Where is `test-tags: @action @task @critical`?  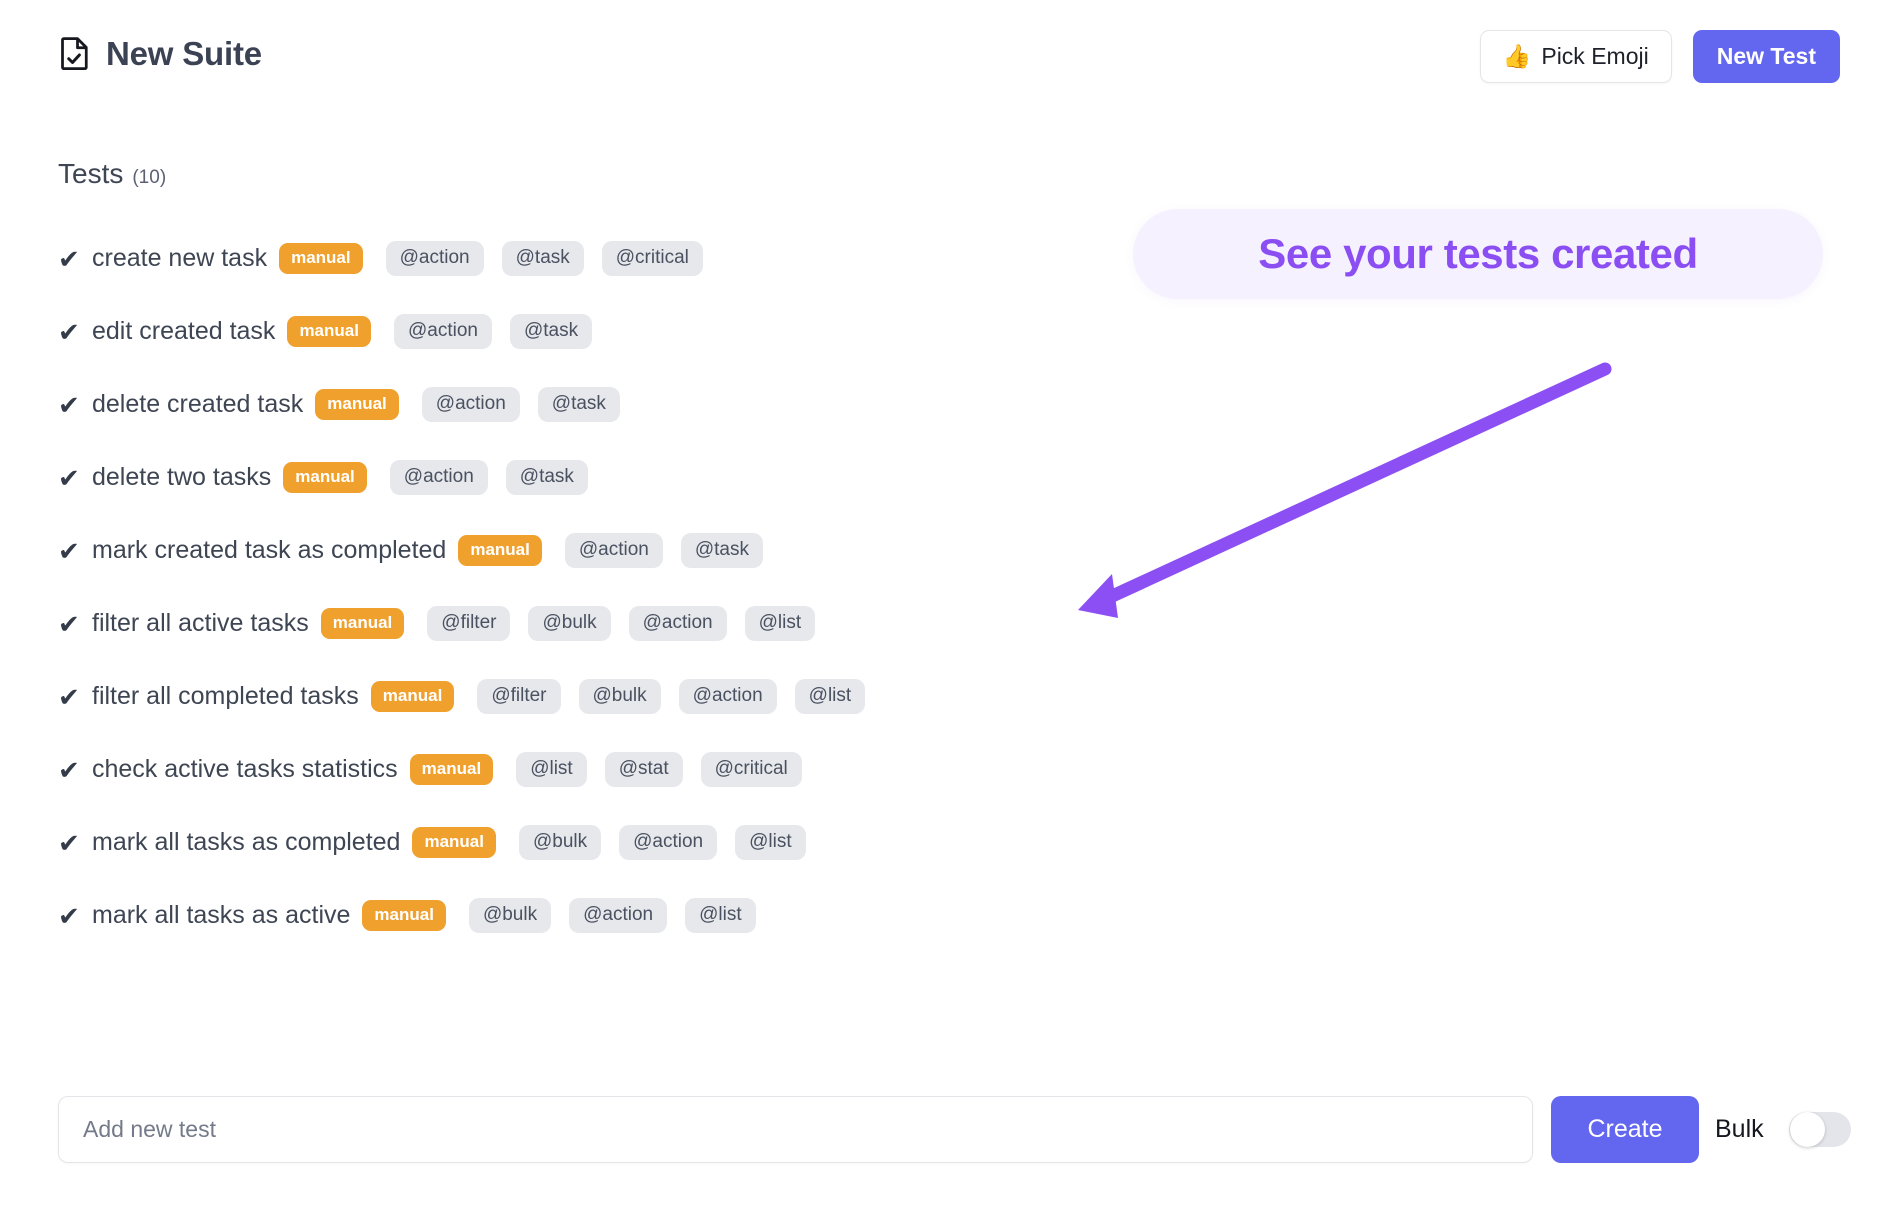 test-tags: @action @task @critical is located at coordinates (544, 258).